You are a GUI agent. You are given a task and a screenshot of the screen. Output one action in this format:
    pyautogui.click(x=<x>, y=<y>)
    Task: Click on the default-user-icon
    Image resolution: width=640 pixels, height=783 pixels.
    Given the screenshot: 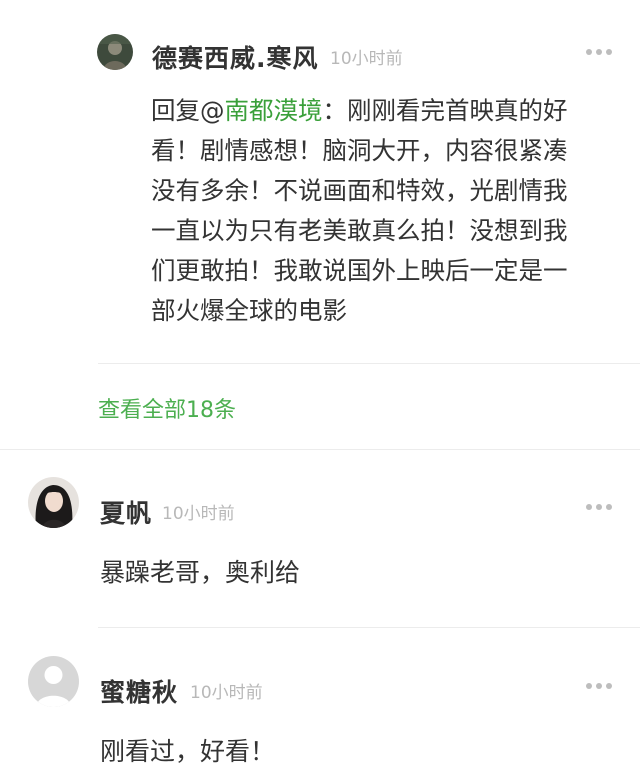 What is the action you would take?
    pyautogui.click(x=53, y=681)
    